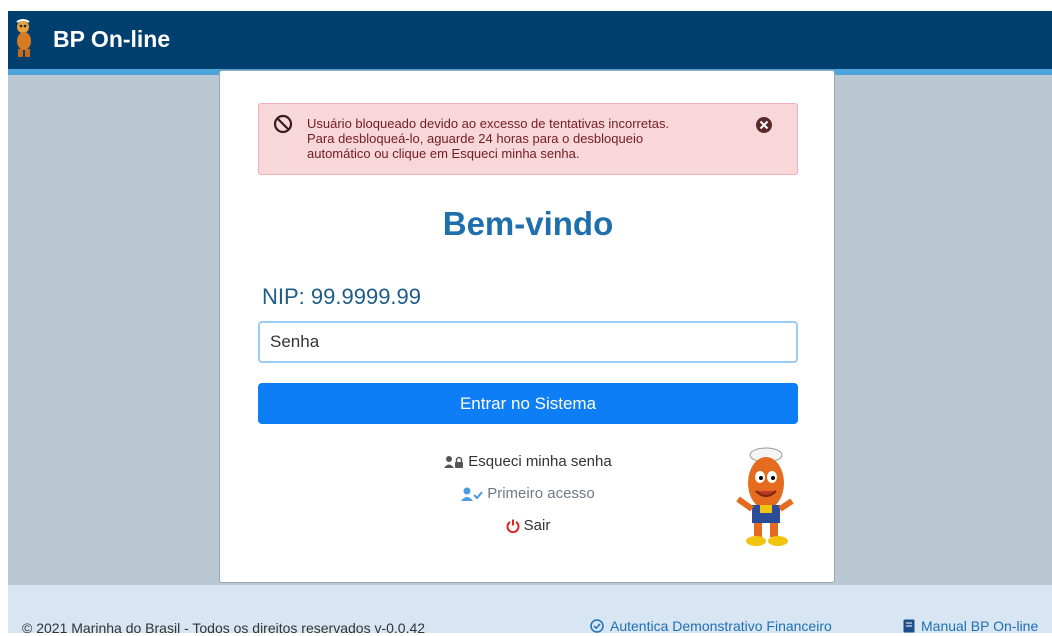 This screenshot has width=1052, height=636. What do you see at coordinates (764, 125) in the screenshot?
I see `close-icon` at bounding box center [764, 125].